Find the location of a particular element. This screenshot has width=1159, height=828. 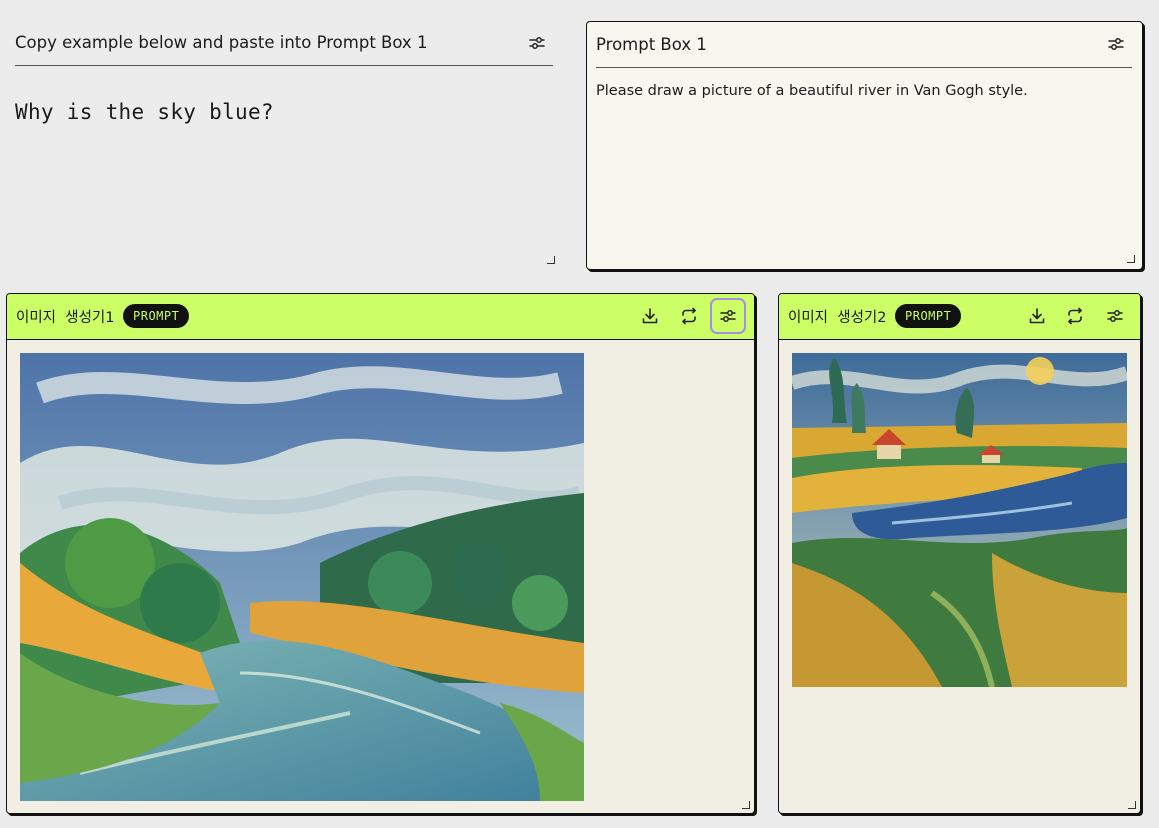

generator-title: 이미지 생성기1 is located at coordinates (65, 318).